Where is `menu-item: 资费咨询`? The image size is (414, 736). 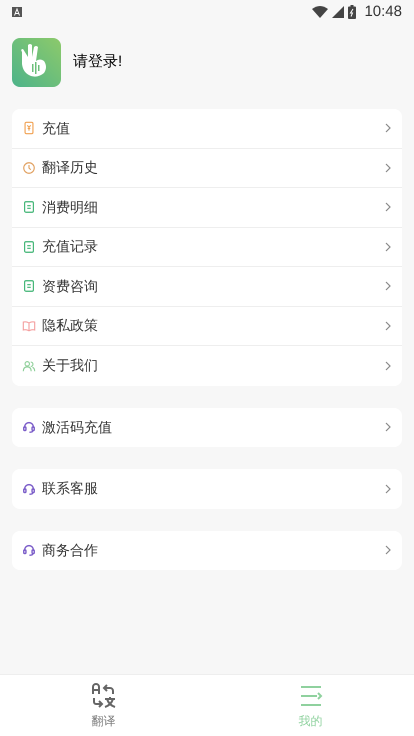
menu-item: 资费咨询 is located at coordinates (207, 286).